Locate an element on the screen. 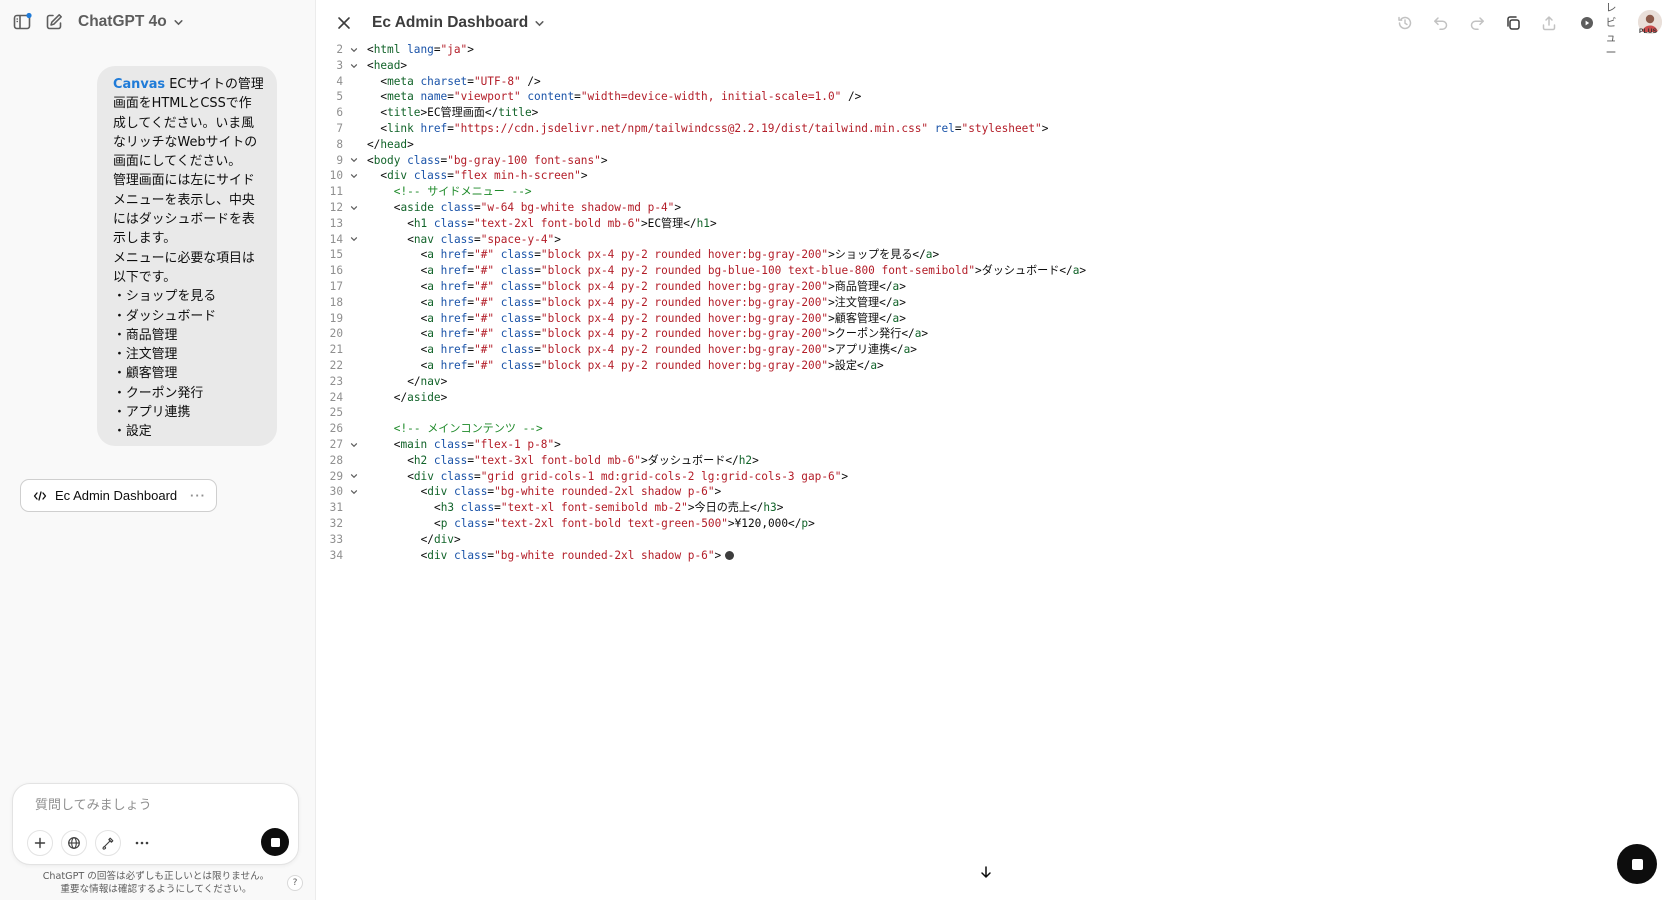 The image size is (1667, 900). code-line: 14 <nav class="space-y-4"> is located at coordinates (992, 240).